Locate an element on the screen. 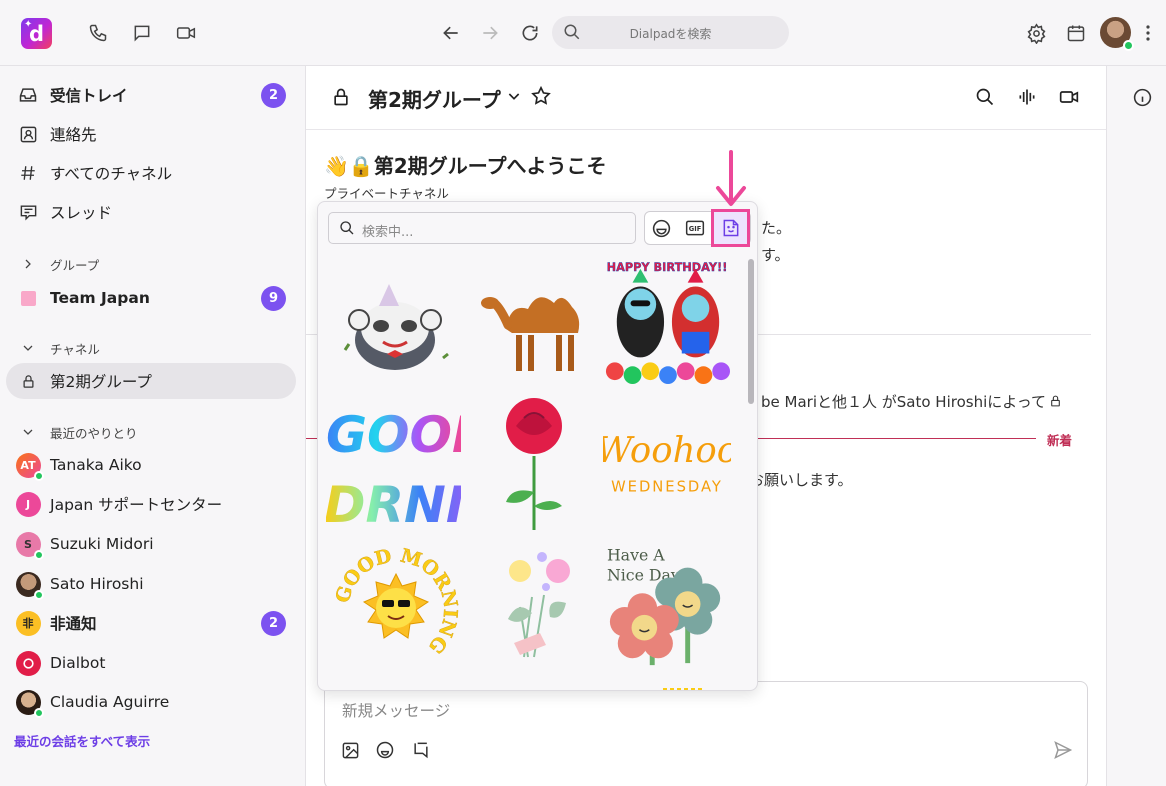 The width and height of the screenshot is (1166, 786). sidebar-item-channel-2: 第2期グループ is located at coordinates (151, 381).